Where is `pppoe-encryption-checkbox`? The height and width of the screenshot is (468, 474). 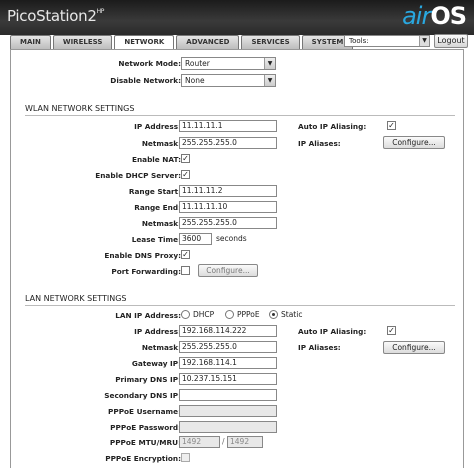
pppoe-encryption-checkbox is located at coordinates (185, 457).